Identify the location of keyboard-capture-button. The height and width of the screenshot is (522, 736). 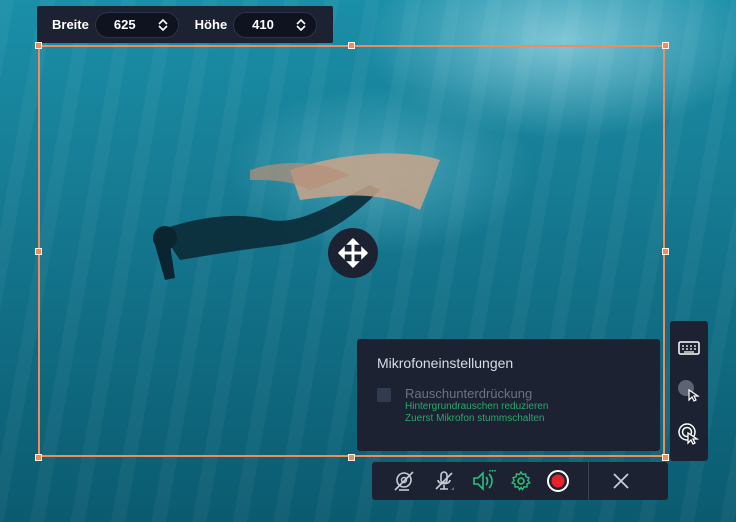
(689, 348).